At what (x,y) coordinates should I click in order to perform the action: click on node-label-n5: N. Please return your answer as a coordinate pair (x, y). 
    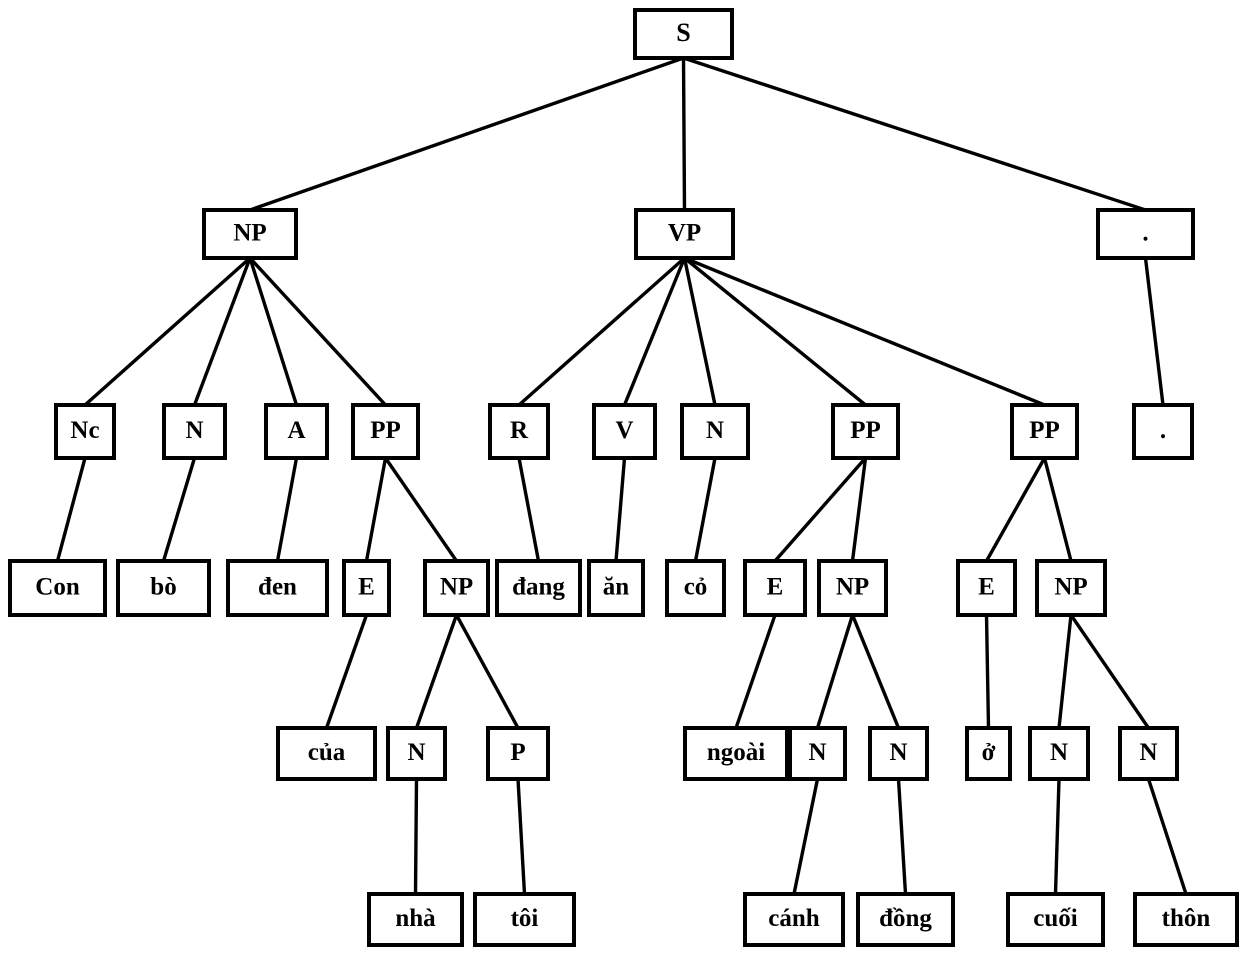
    Looking at the image, I should click on (898, 752).